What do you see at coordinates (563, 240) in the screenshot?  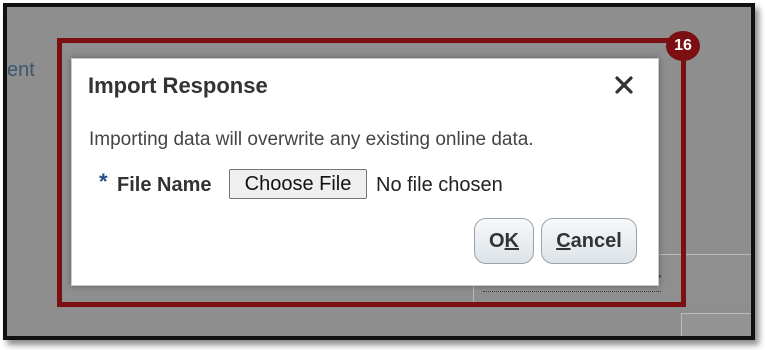 I see `cancel-label-mnemonic: C` at bounding box center [563, 240].